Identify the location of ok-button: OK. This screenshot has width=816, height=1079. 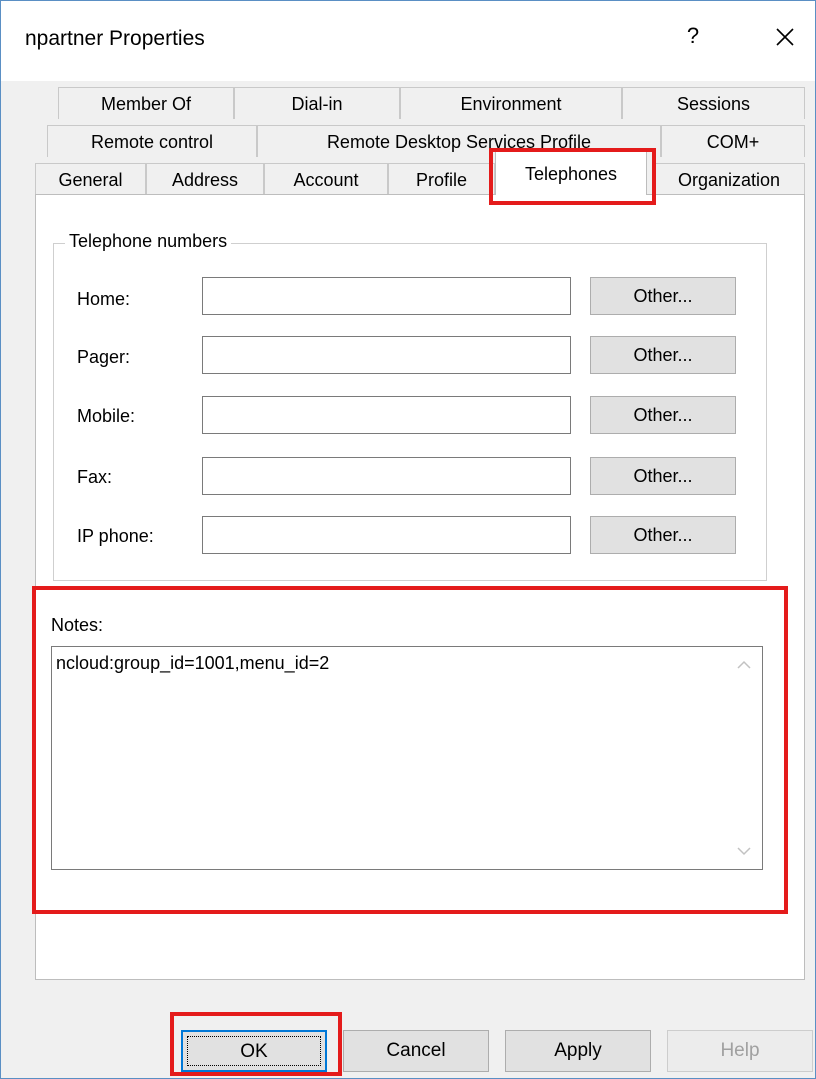
(254, 1051).